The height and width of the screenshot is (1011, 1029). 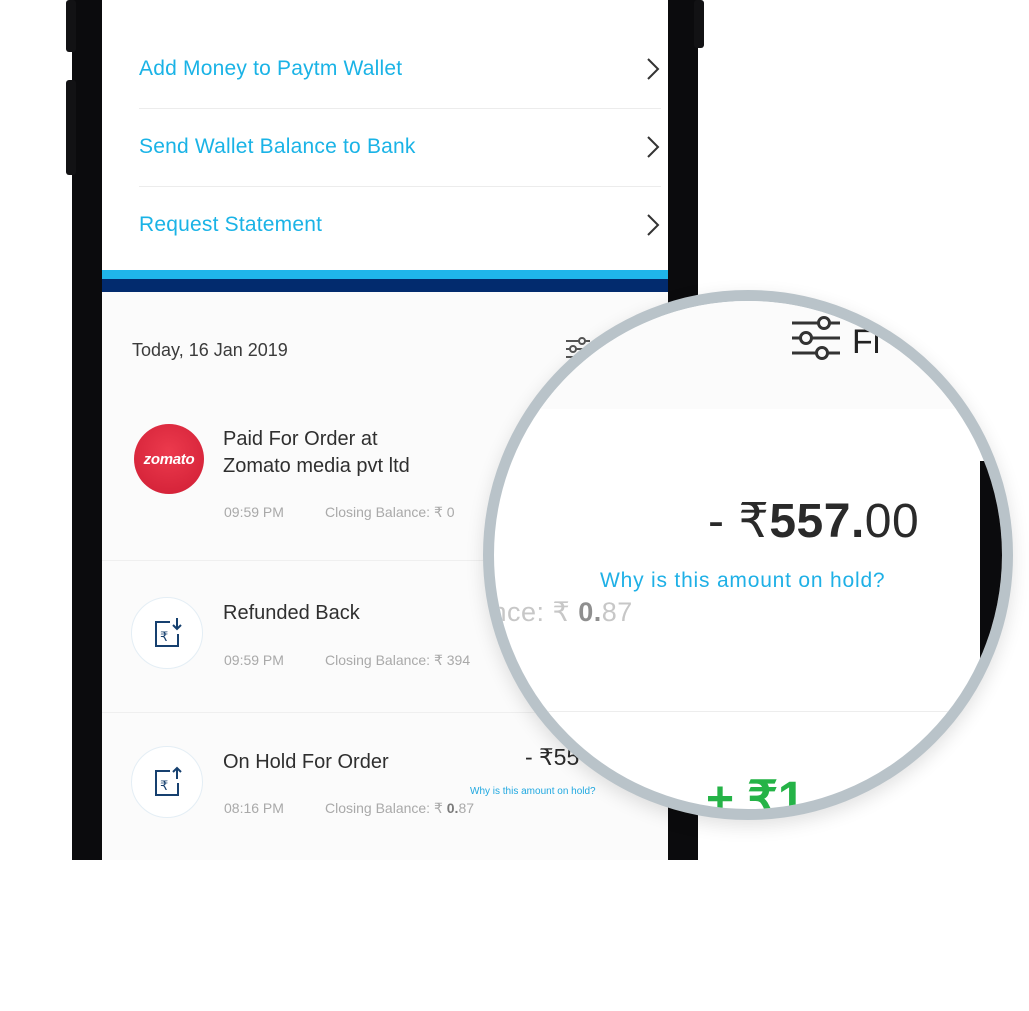 I want to click on phone-edge, so click(x=991, y=635).